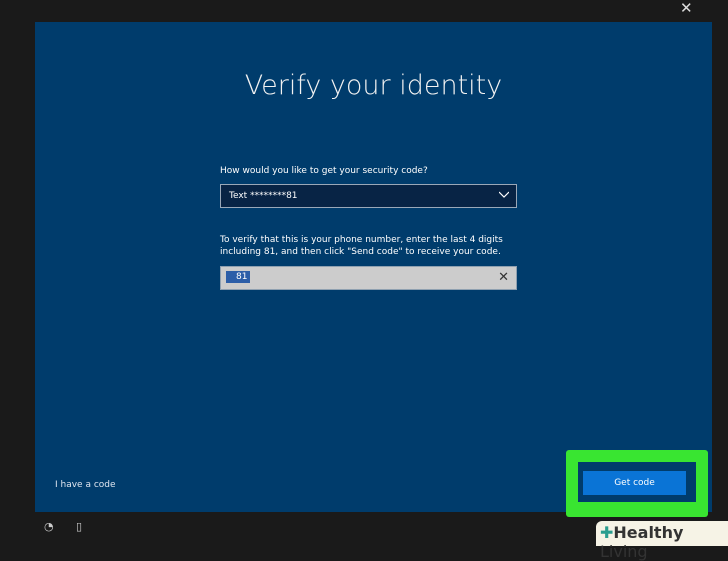 This screenshot has height=561, width=728. What do you see at coordinates (368, 278) in the screenshot?
I see `digits-input: 81 ✕` at bounding box center [368, 278].